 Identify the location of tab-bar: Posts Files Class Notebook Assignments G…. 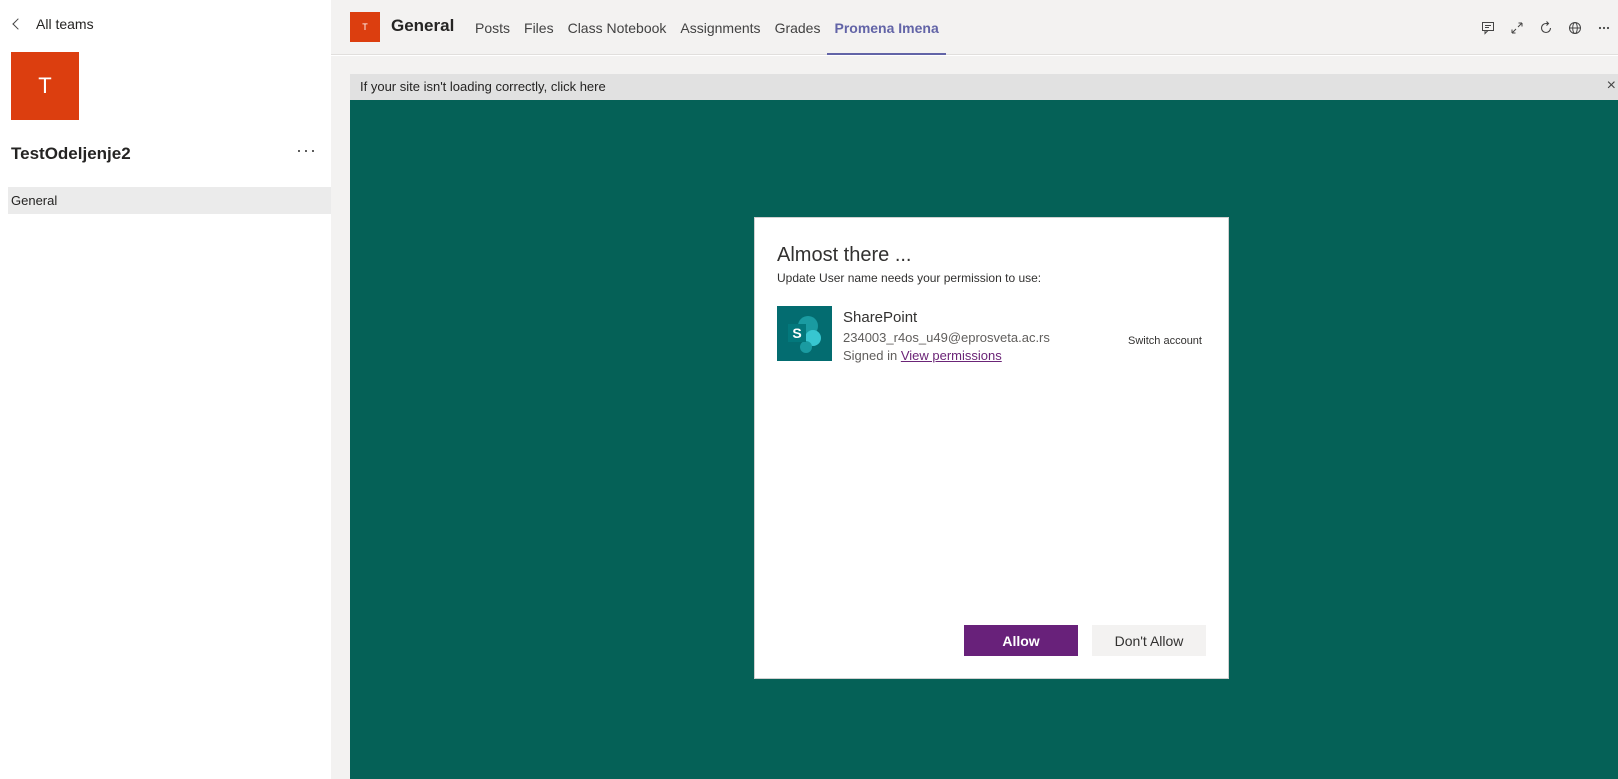
(707, 31).